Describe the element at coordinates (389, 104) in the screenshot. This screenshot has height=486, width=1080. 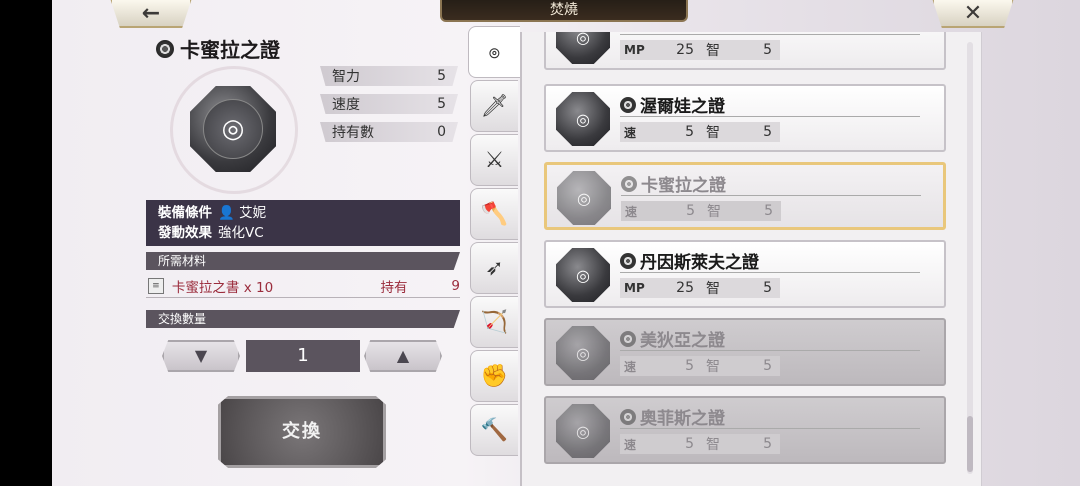
I see `stat-row: 速度 5` at that location.